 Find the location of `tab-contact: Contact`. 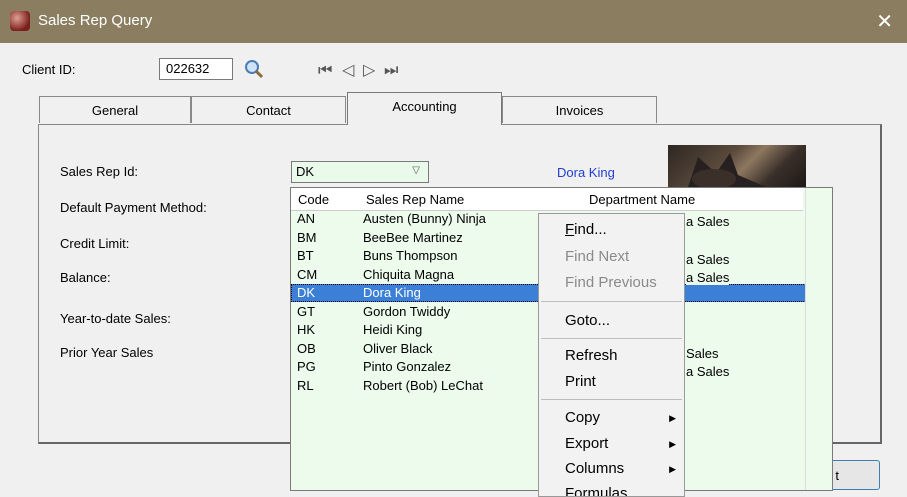

tab-contact: Contact is located at coordinates (268, 109).